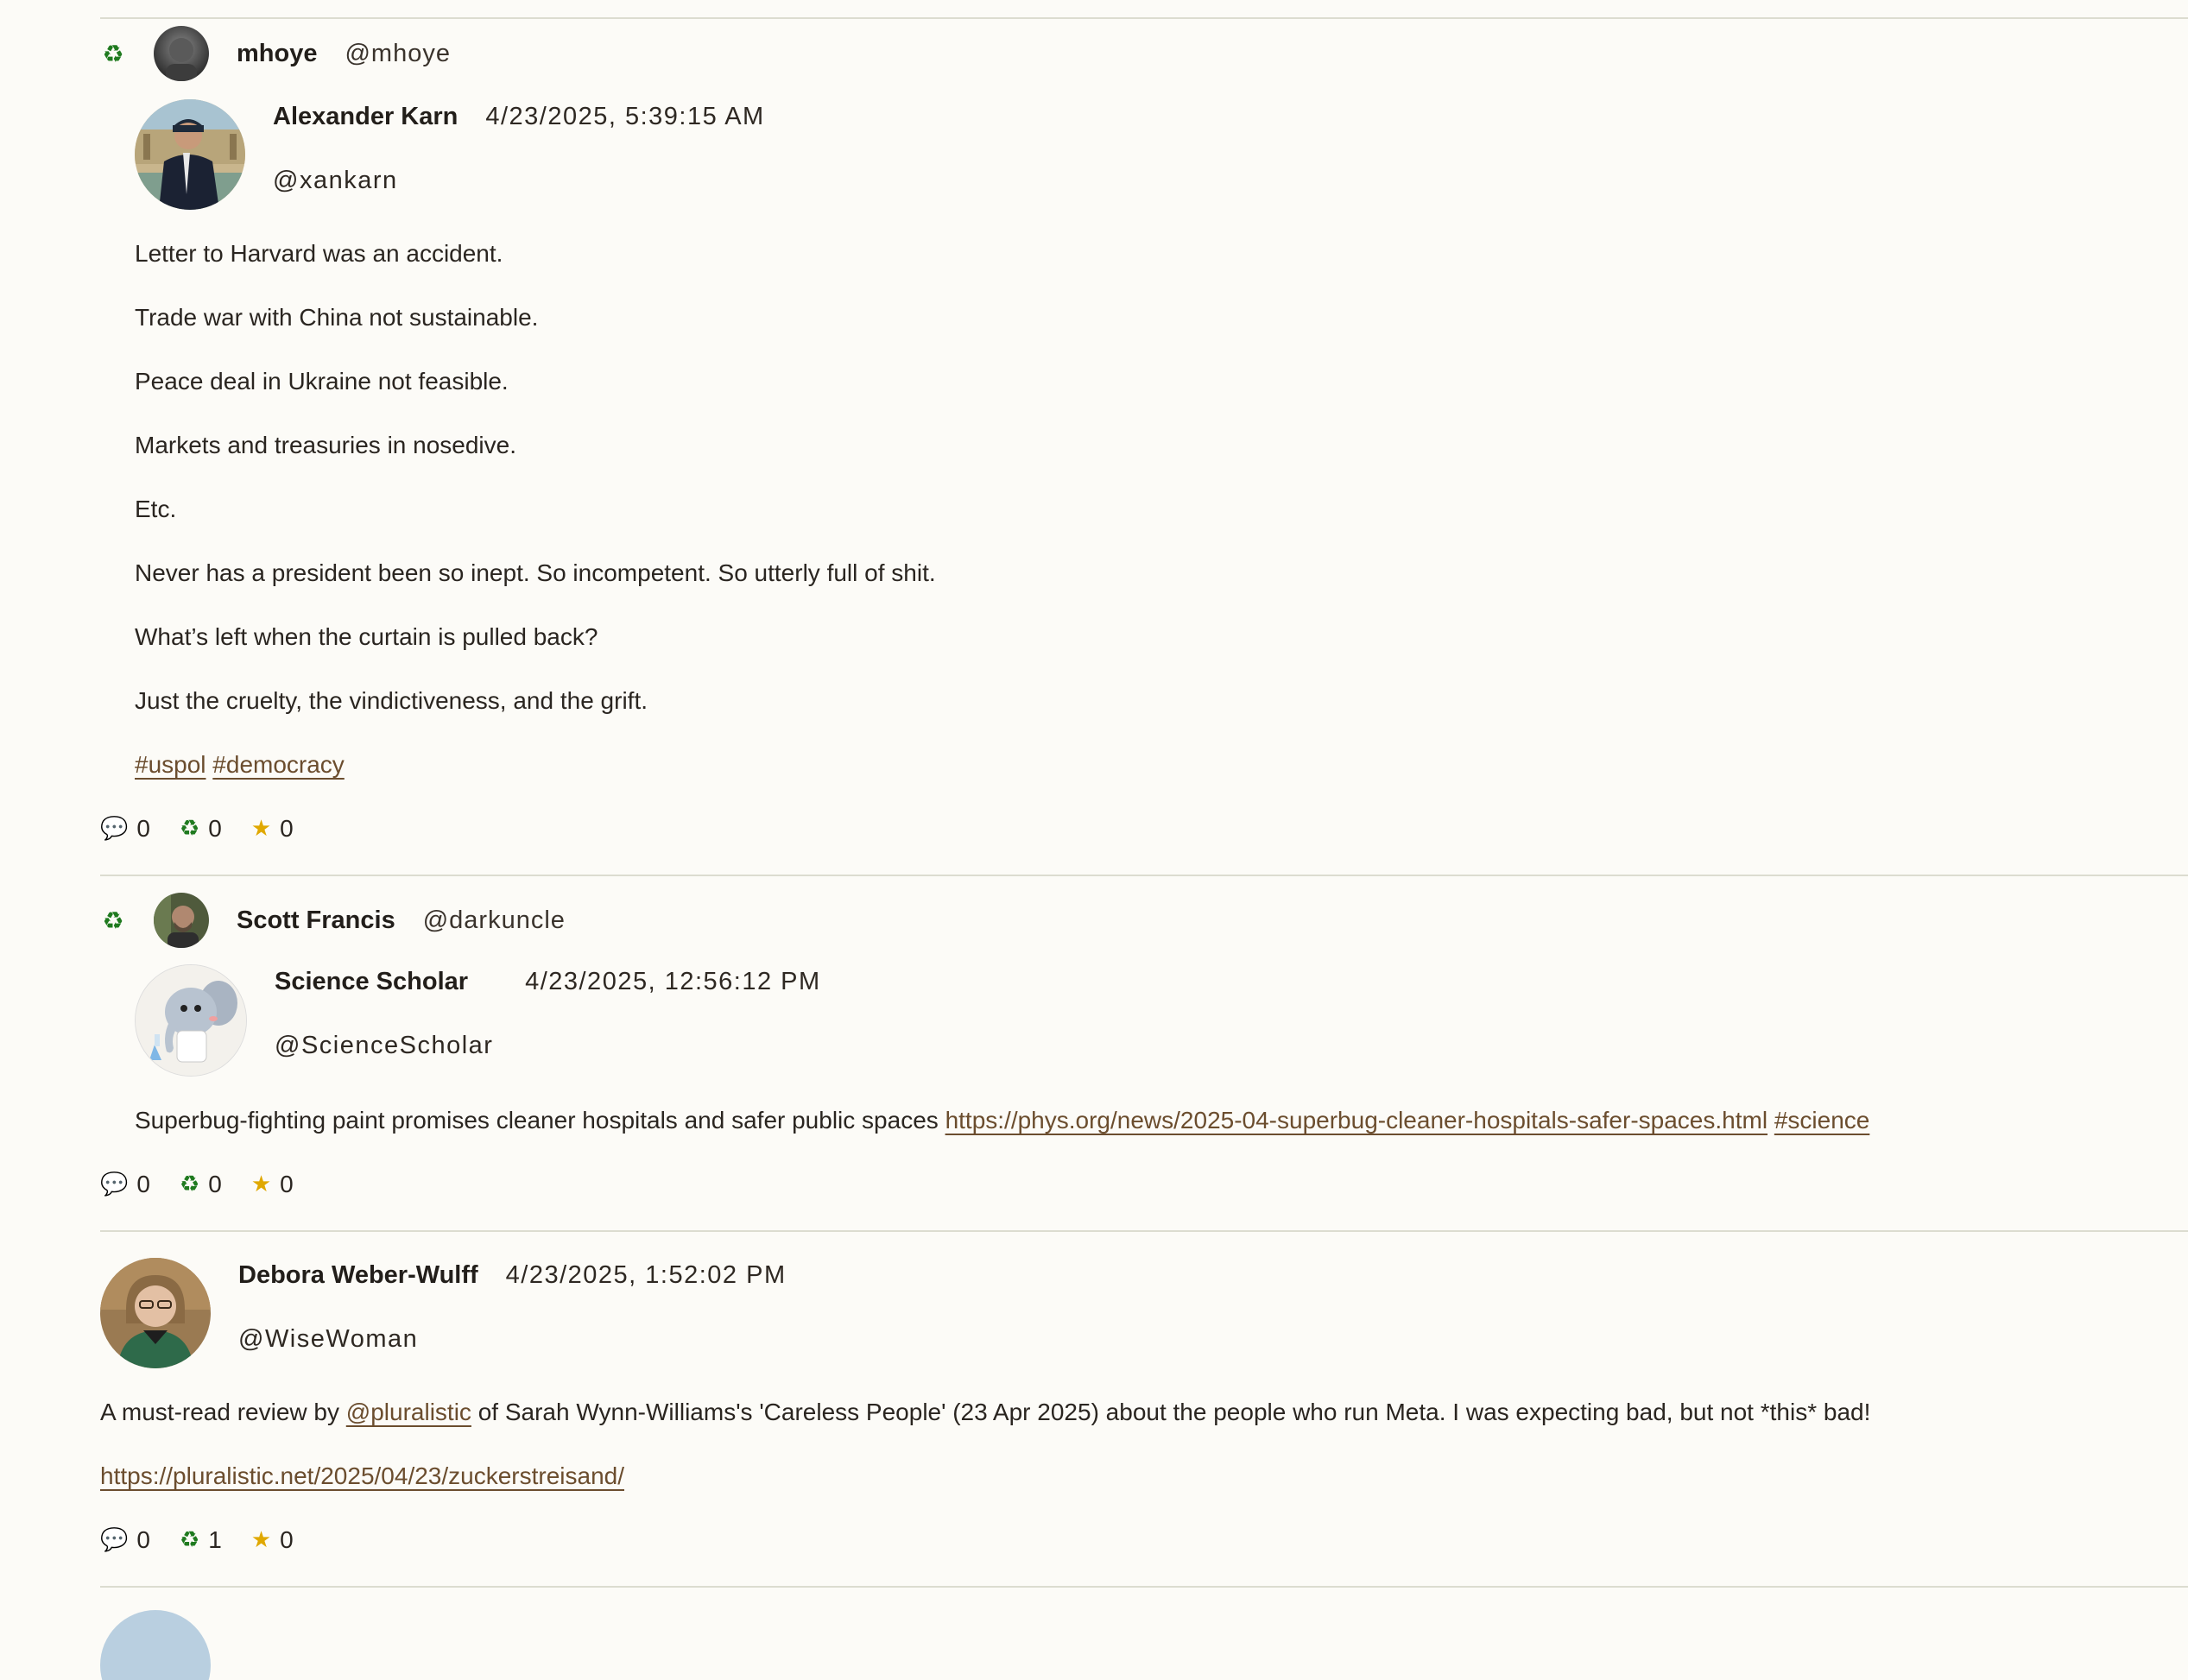 Image resolution: width=2188 pixels, height=1680 pixels. I want to click on paragraph: Trade war with China not sustainable., so click(337, 317).